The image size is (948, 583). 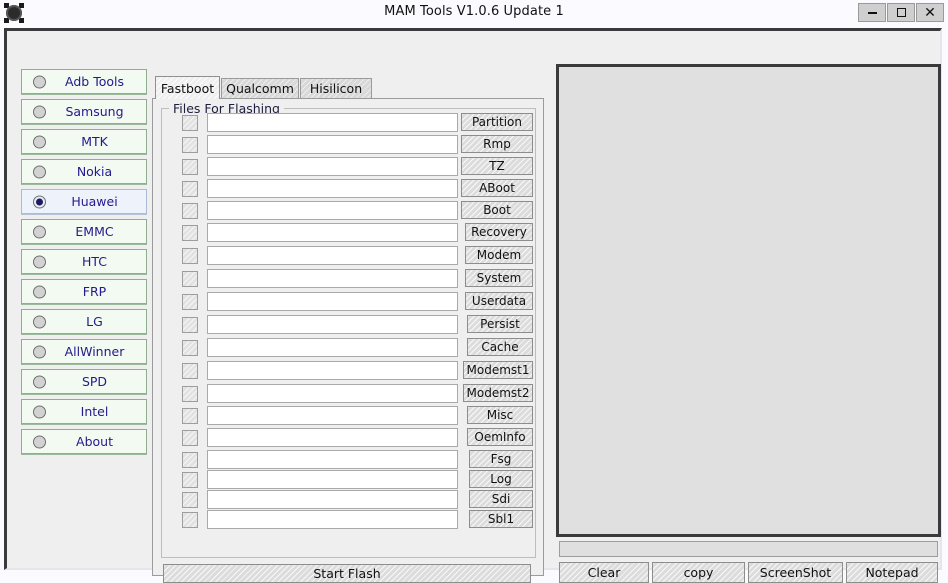 What do you see at coordinates (698, 572) in the screenshot?
I see `copy-button: copy` at bounding box center [698, 572].